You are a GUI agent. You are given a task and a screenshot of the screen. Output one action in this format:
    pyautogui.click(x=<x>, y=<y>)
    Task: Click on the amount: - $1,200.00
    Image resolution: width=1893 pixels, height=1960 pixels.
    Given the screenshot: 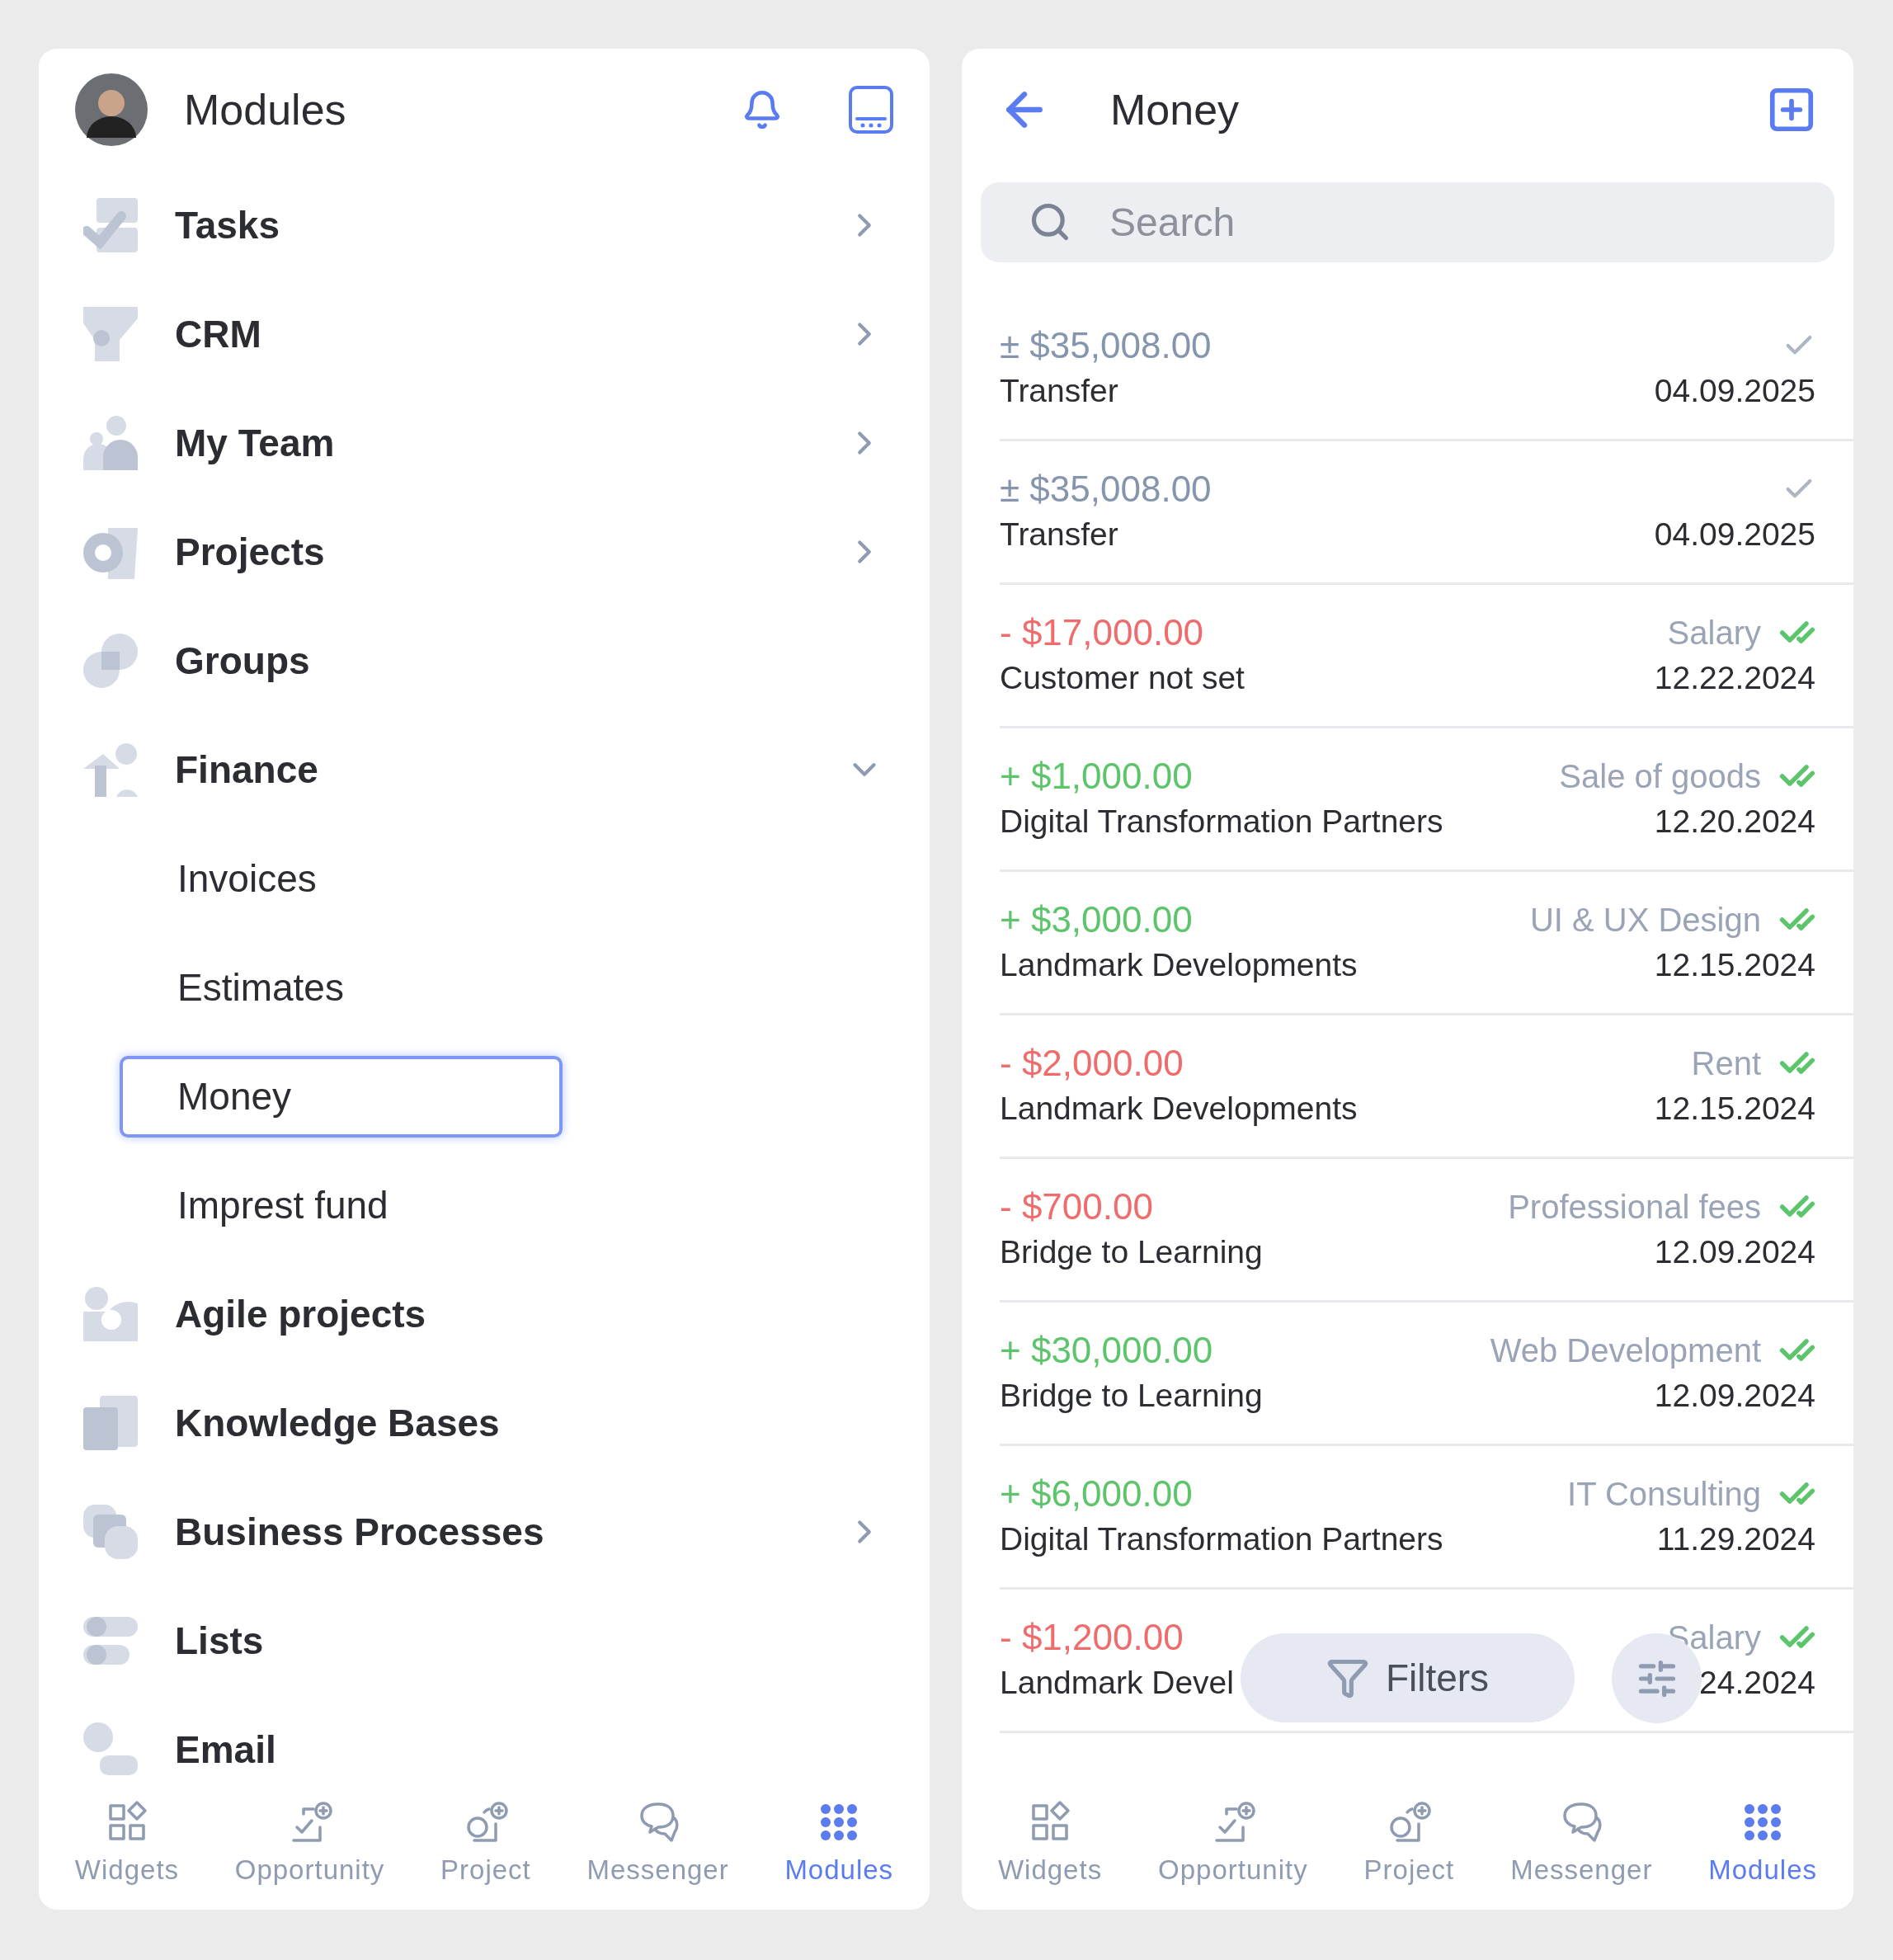 What is the action you would take?
    pyautogui.click(x=1092, y=1638)
    